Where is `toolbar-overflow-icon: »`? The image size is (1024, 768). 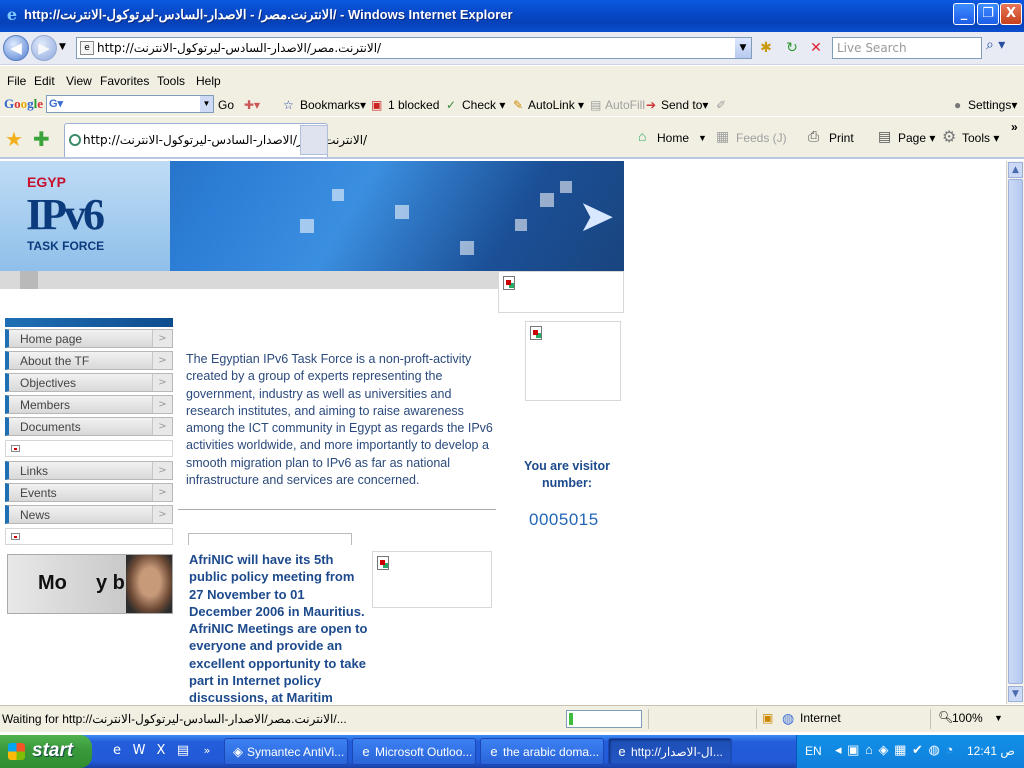
toolbar-overflow-icon: » is located at coordinates (1014, 127).